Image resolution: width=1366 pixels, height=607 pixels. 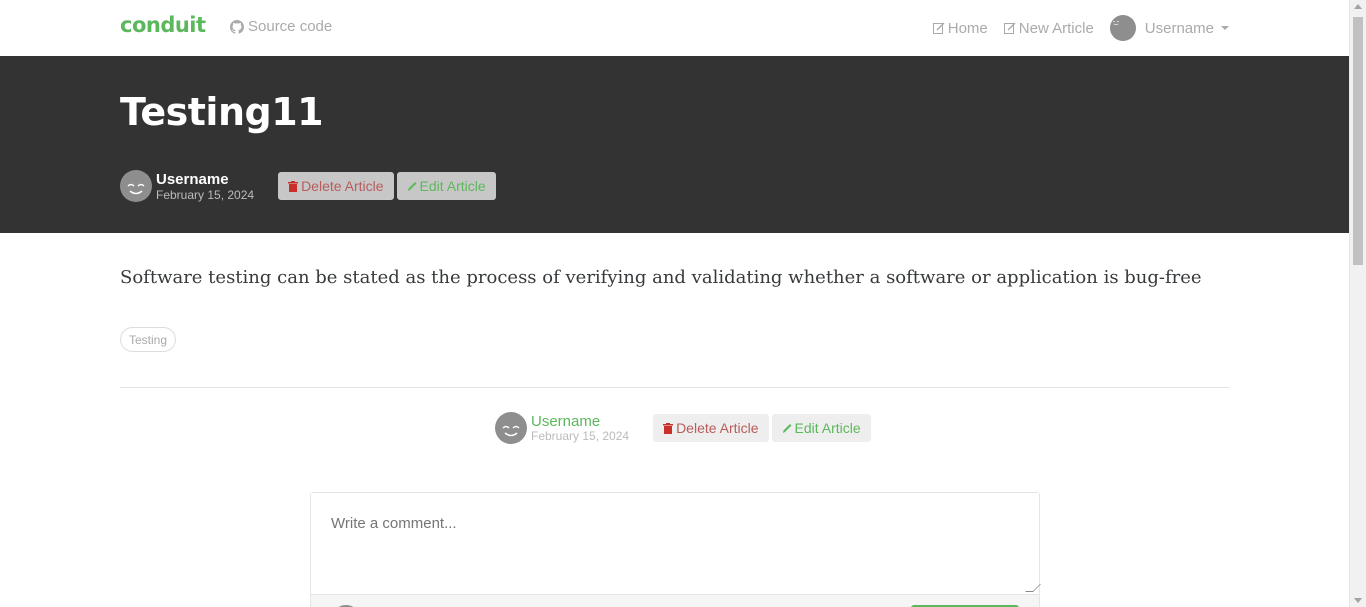 What do you see at coordinates (938, 28) in the screenshot?
I see `edit-icon` at bounding box center [938, 28].